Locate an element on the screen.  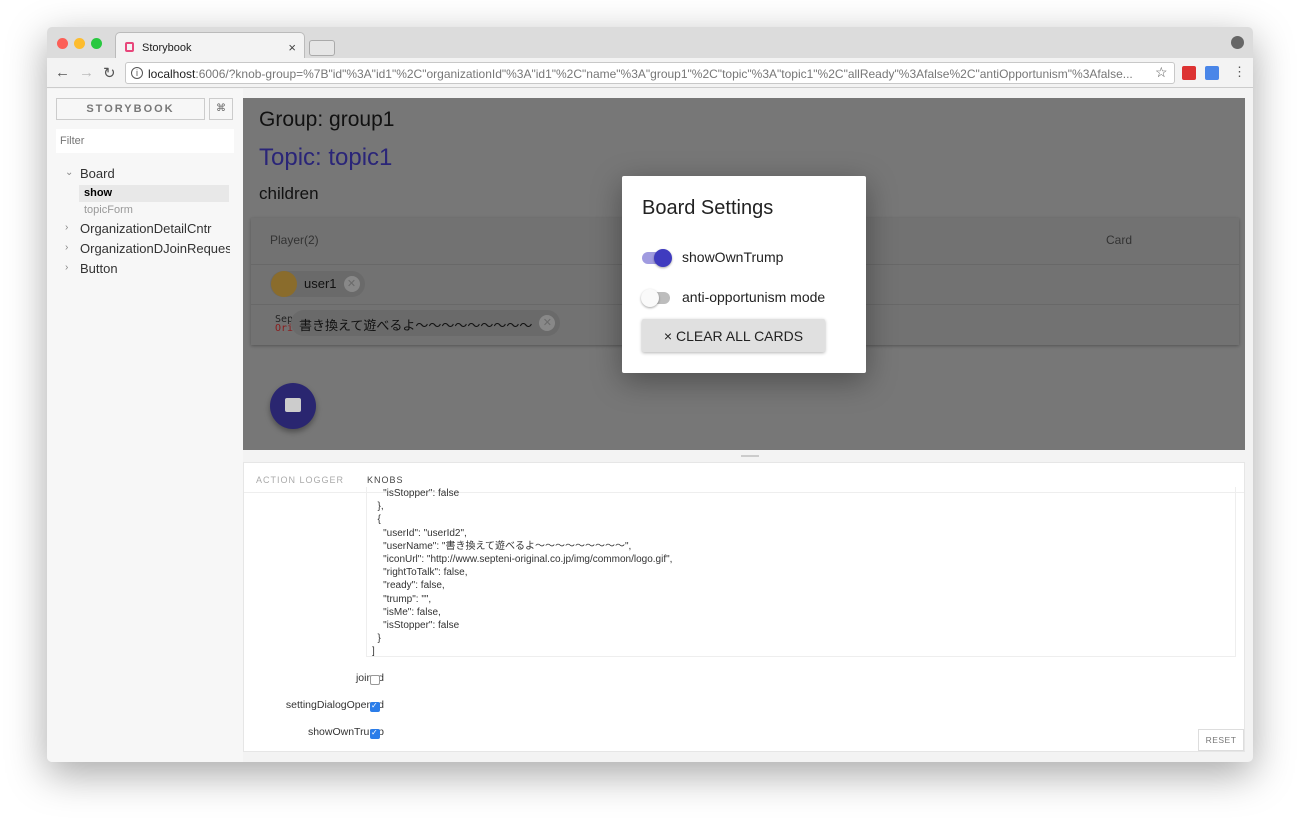
json-line: { is located at coordinates (376, 520).